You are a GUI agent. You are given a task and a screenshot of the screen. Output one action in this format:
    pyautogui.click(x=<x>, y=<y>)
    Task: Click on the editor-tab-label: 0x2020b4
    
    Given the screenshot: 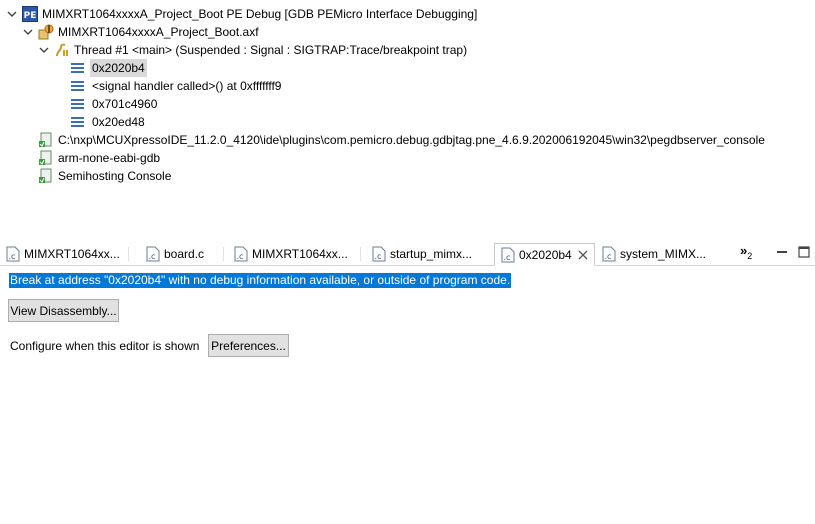 What is the action you would take?
    pyautogui.click(x=545, y=254)
    